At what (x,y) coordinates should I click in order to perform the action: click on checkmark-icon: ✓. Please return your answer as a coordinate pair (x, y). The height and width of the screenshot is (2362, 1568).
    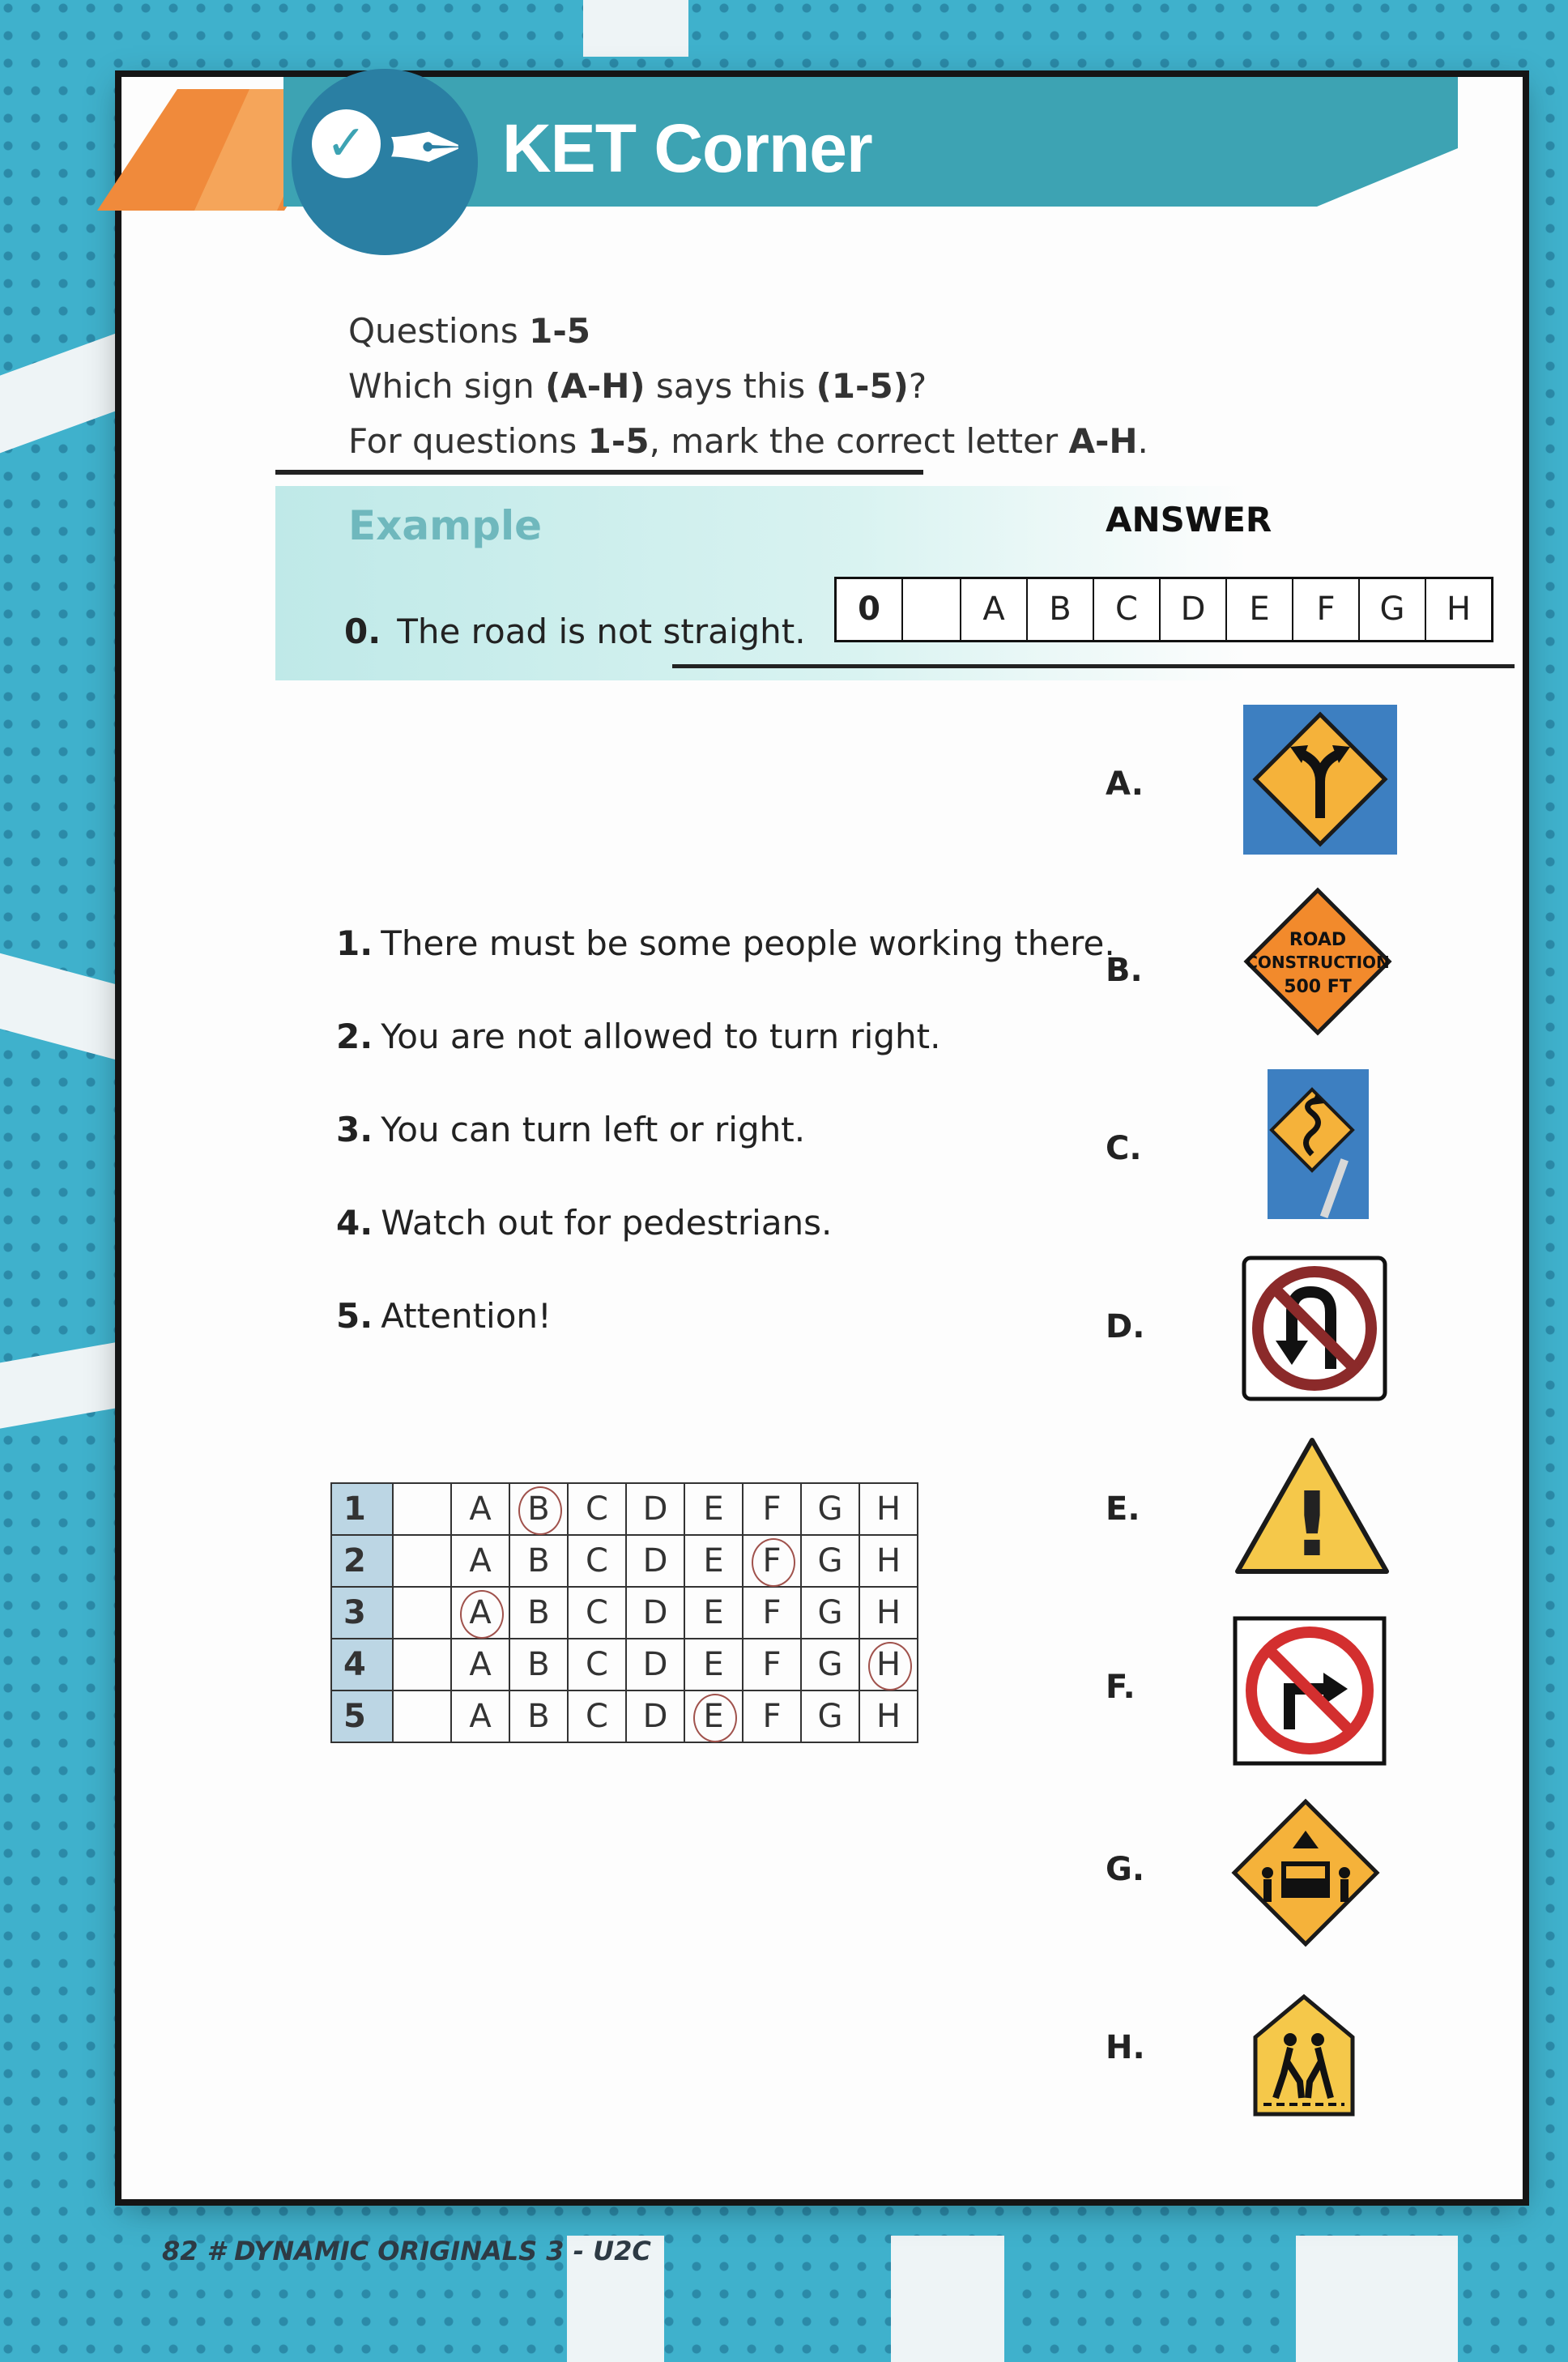
    Looking at the image, I should click on (346, 143).